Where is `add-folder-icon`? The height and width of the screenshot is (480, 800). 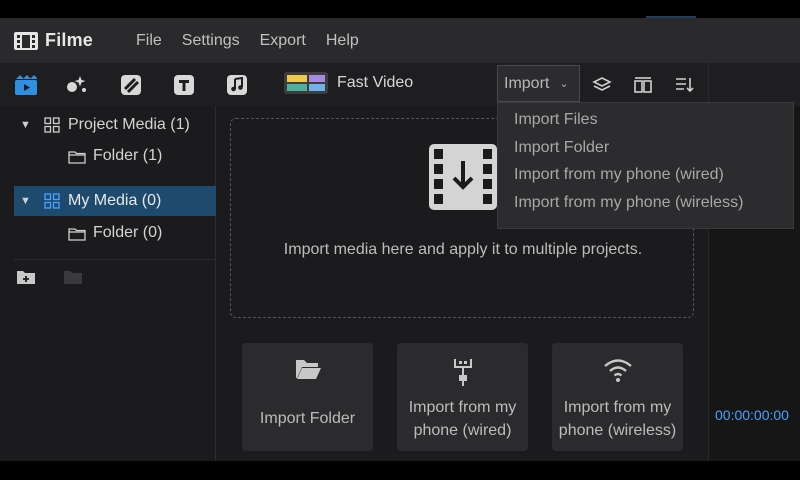
add-folder-icon is located at coordinates (26, 277).